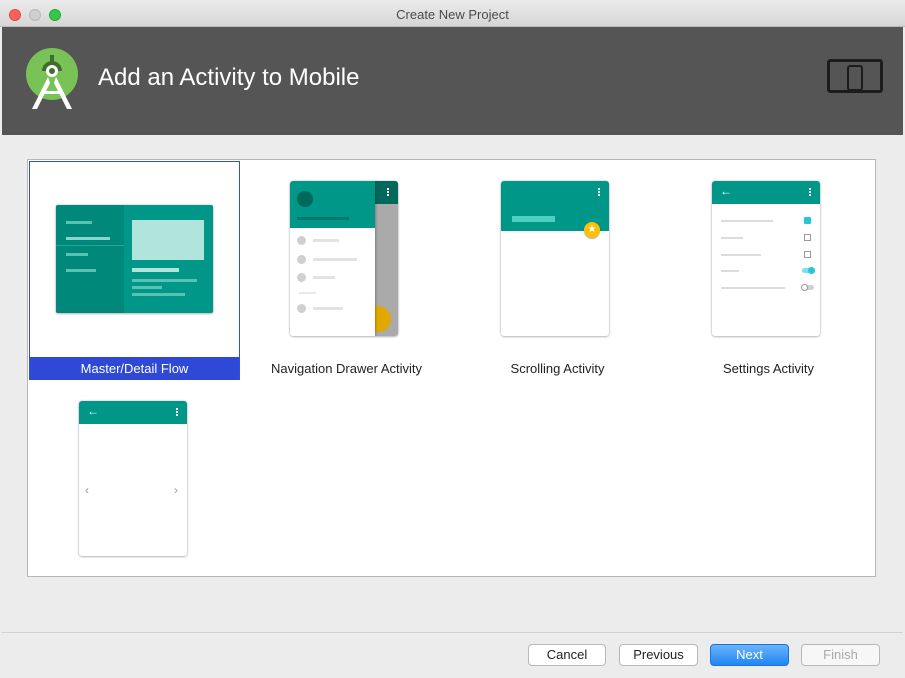 The image size is (905, 678). What do you see at coordinates (452, 632) in the screenshot?
I see `footer-divider` at bounding box center [452, 632].